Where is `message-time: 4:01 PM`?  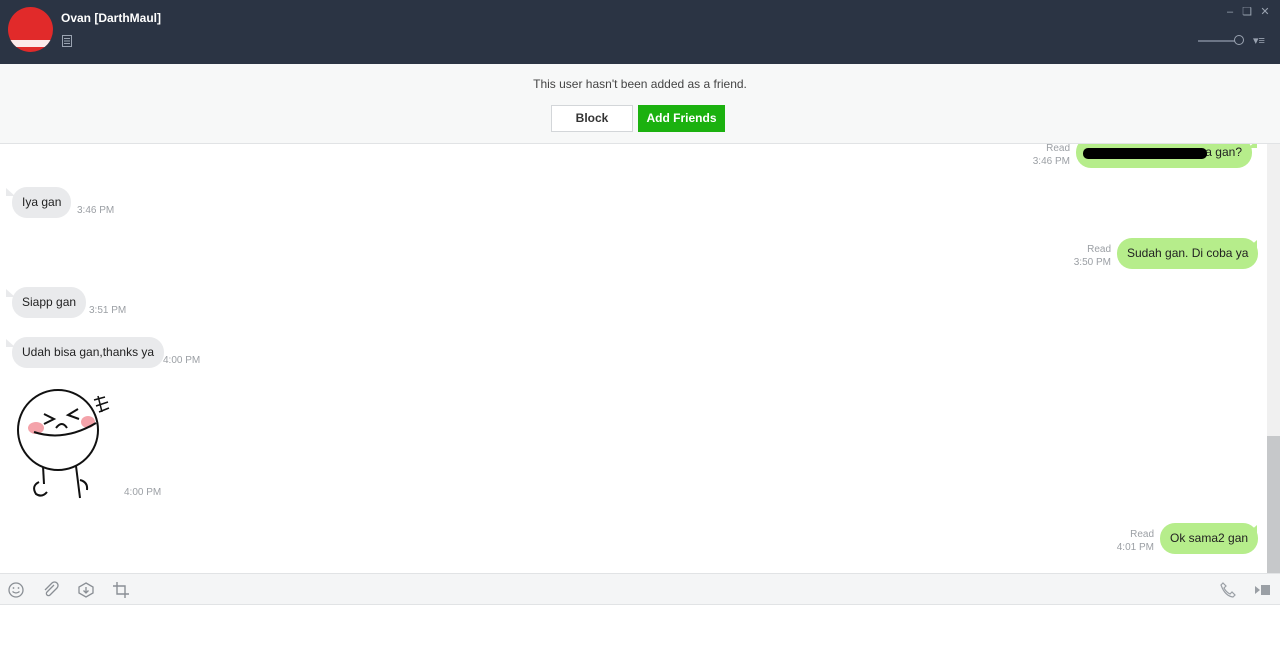
message-time: 4:01 PM is located at coordinates (1135, 547).